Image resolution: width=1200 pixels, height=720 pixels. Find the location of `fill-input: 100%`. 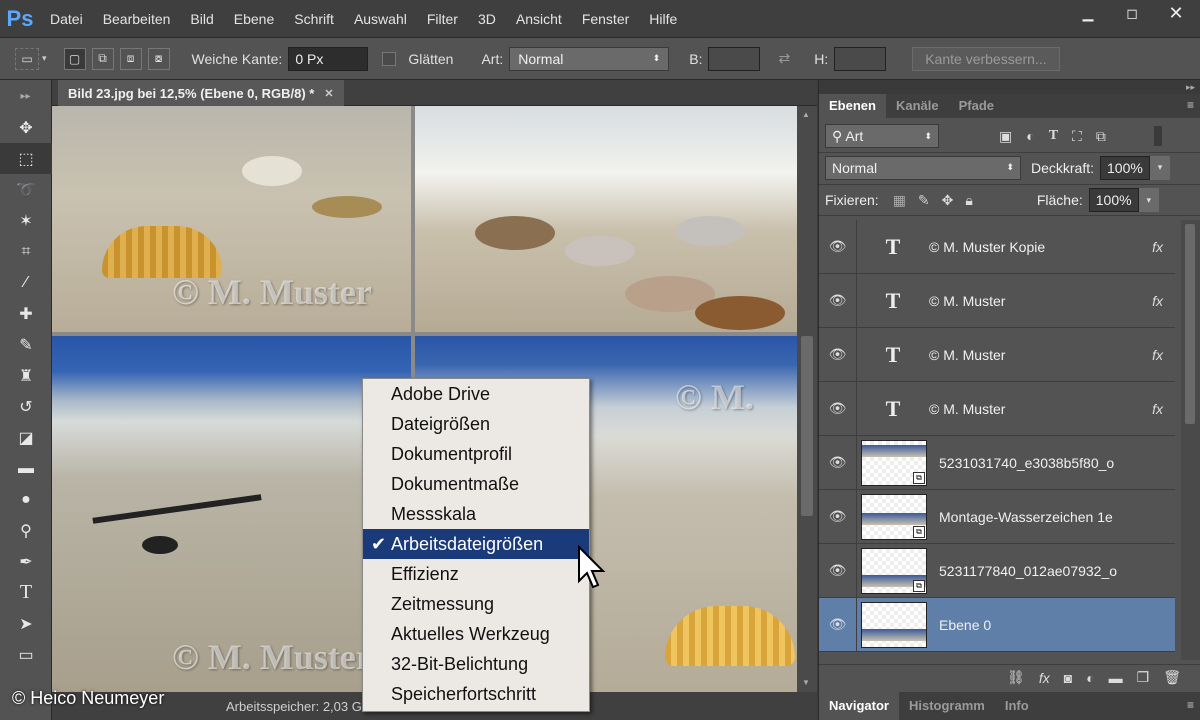

fill-input: 100% is located at coordinates (1113, 200).